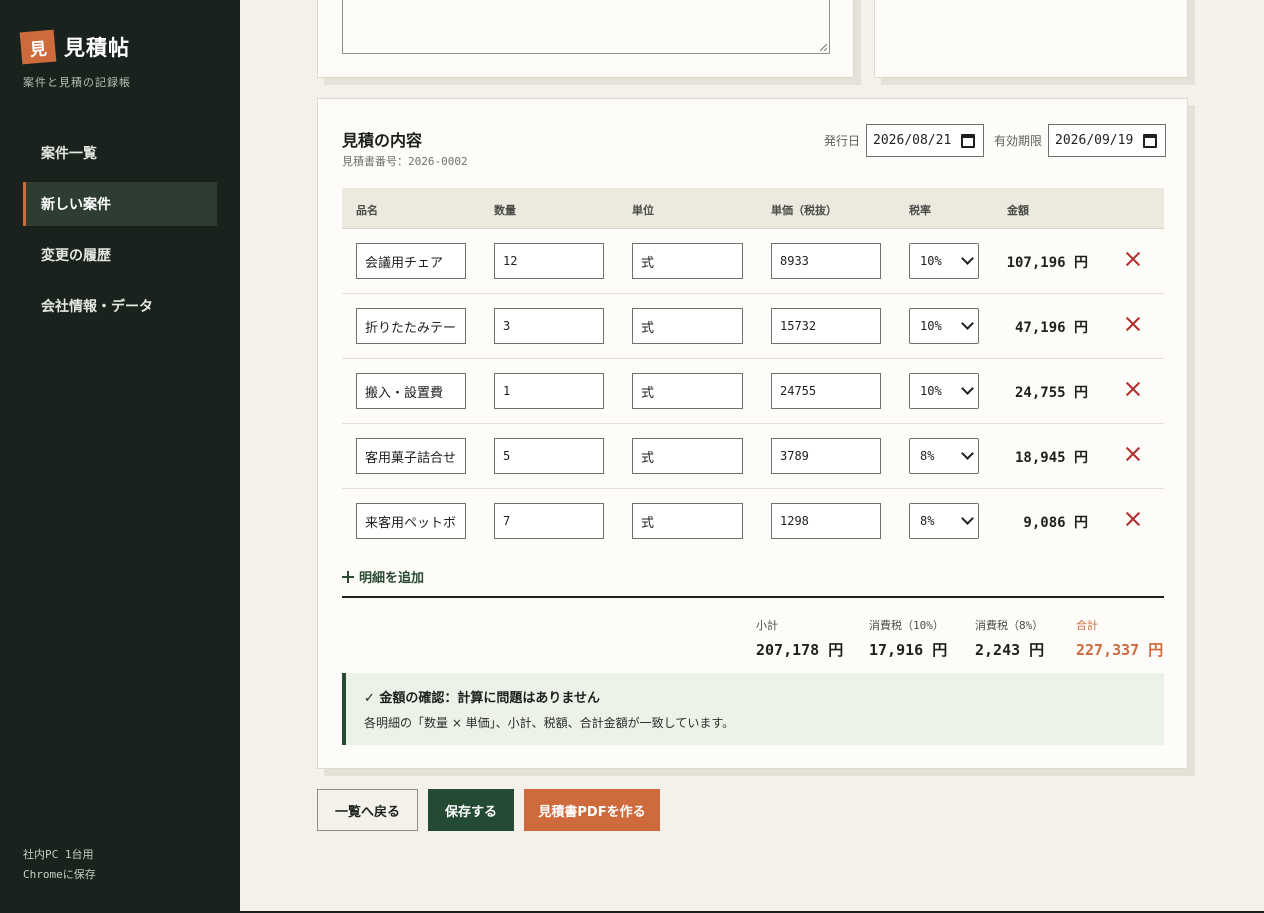 This screenshot has width=1264, height=913. I want to click on resize-handle-icon, so click(823, 47).